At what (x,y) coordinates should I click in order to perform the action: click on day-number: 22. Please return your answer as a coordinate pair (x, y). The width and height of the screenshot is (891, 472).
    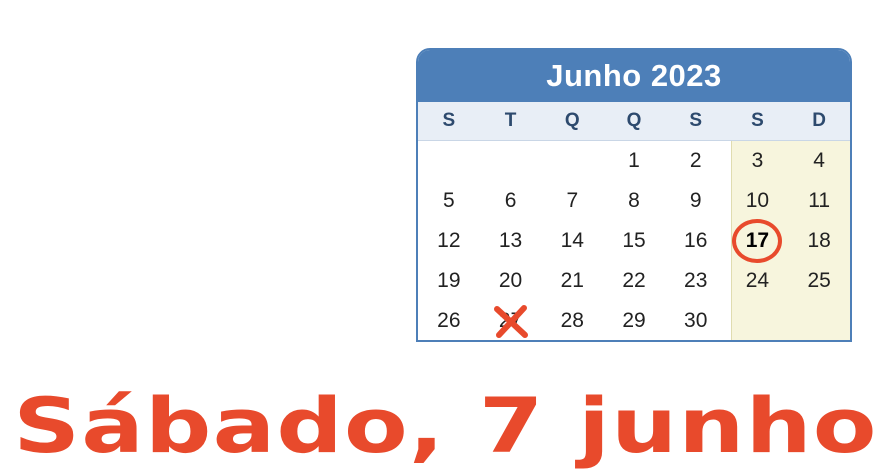
    Looking at the image, I should click on (634, 280).